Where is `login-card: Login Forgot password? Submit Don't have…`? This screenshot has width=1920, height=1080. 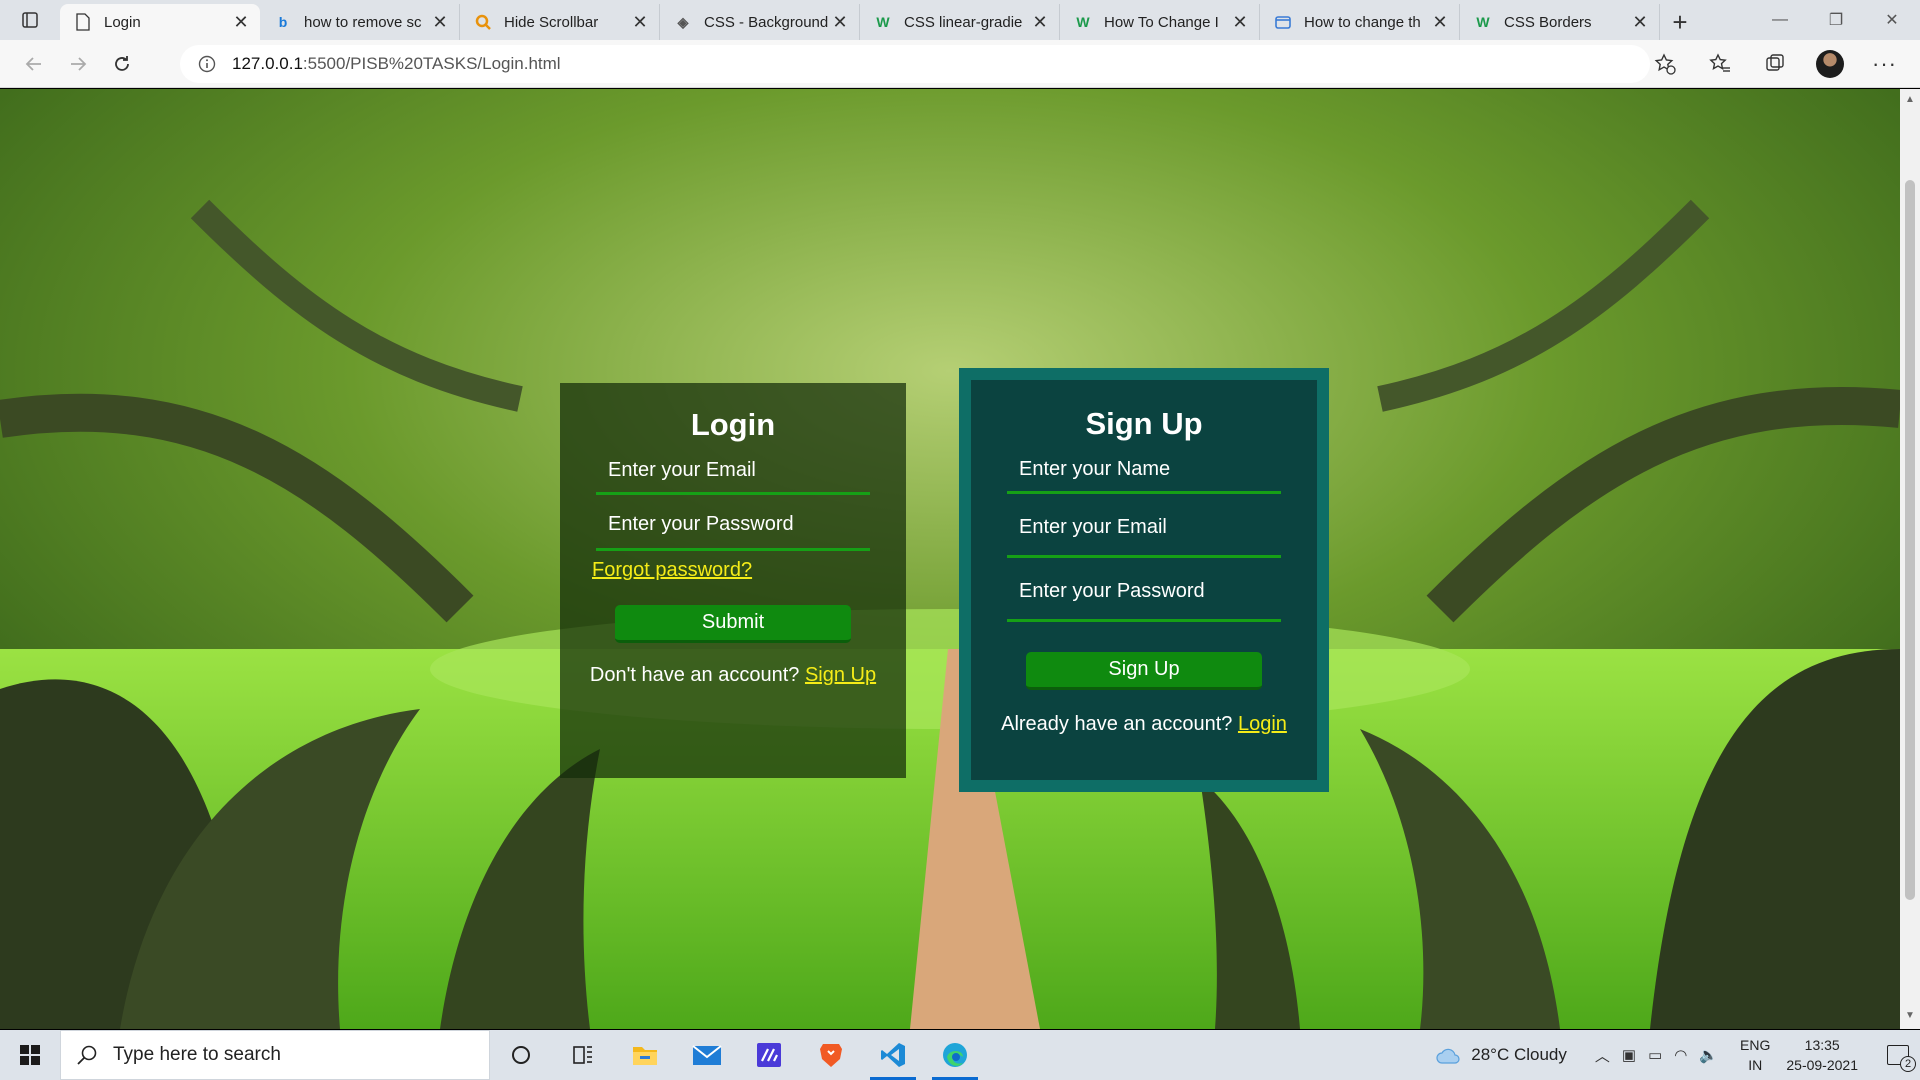 login-card: Login Forgot password? Submit Don't have… is located at coordinates (733, 580).